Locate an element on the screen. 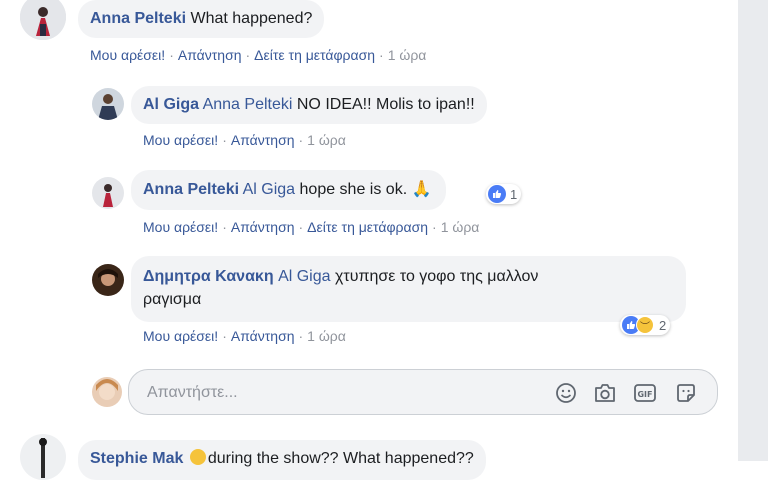 The height and width of the screenshot is (480, 768). reply-author: Anna Pelteki is located at coordinates (191, 189).